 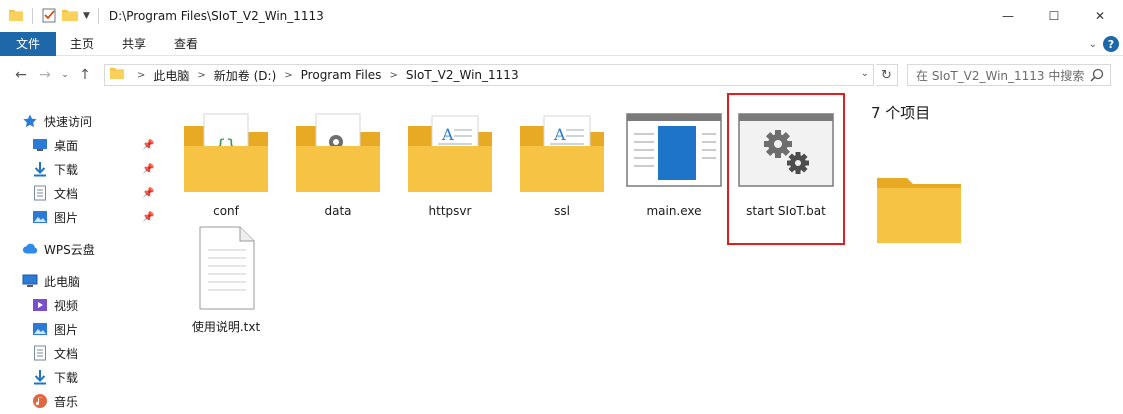 I want to click on sidebar-item-wps-cloud: WPS云盘, so click(x=58, y=249).